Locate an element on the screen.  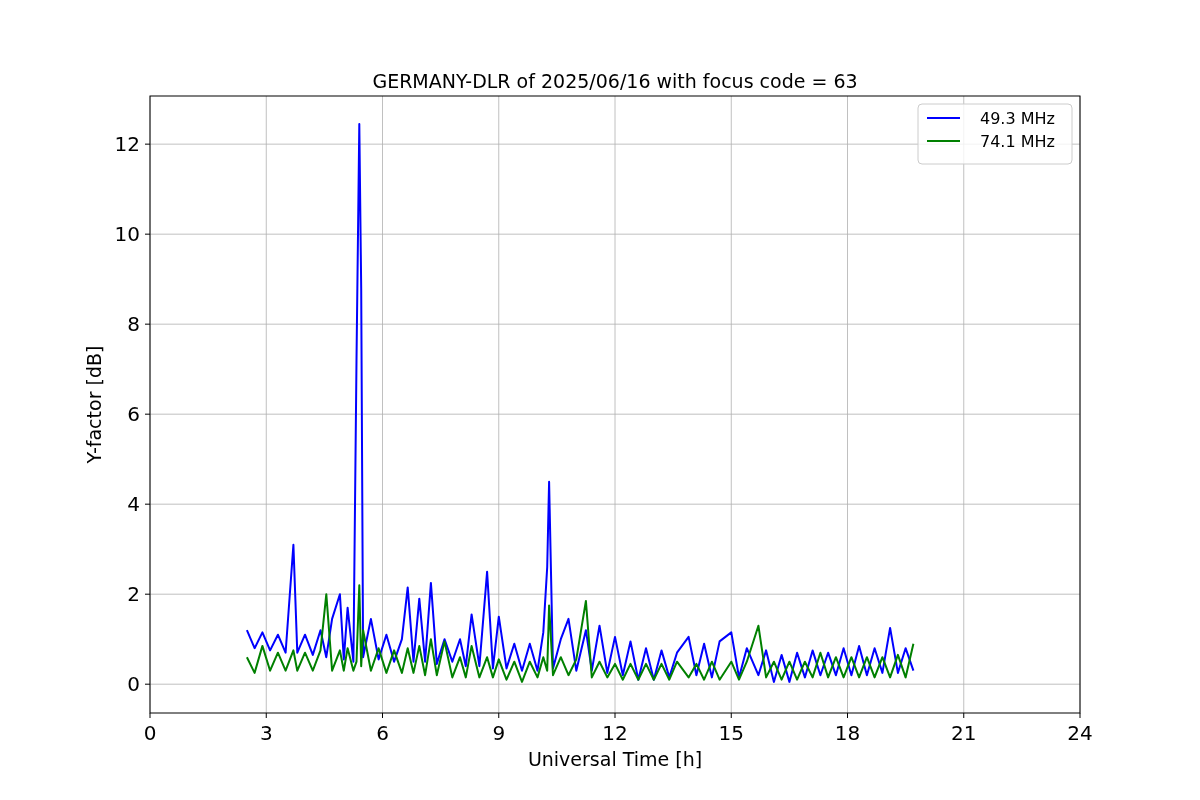
tick-label: 21 is located at coordinates (964, 733).